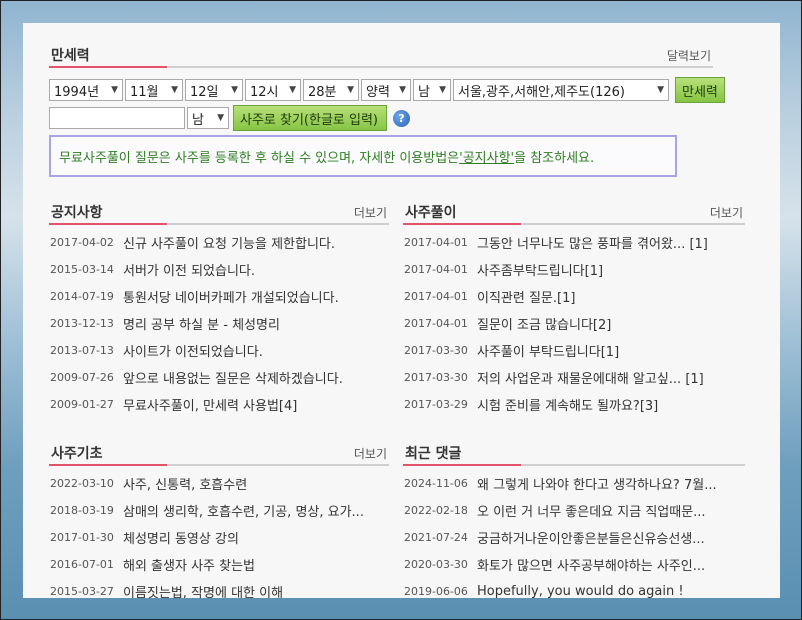  What do you see at coordinates (82, 377) in the screenshot?
I see `item-date: 2009-07-26` at bounding box center [82, 377].